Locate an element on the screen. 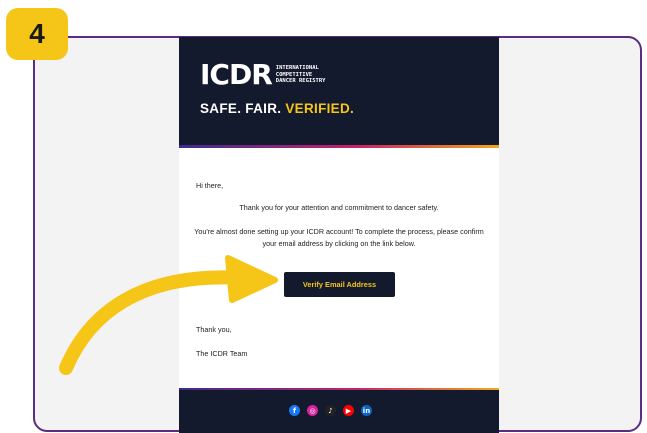 The image size is (647, 433). pointer-arrow-icon is located at coordinates (168, 315).